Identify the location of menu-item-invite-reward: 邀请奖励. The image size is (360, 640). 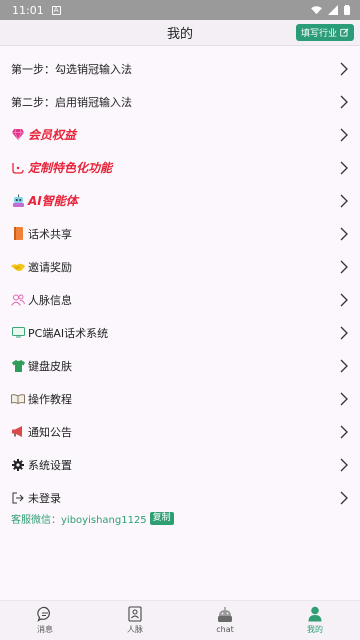
(180, 266).